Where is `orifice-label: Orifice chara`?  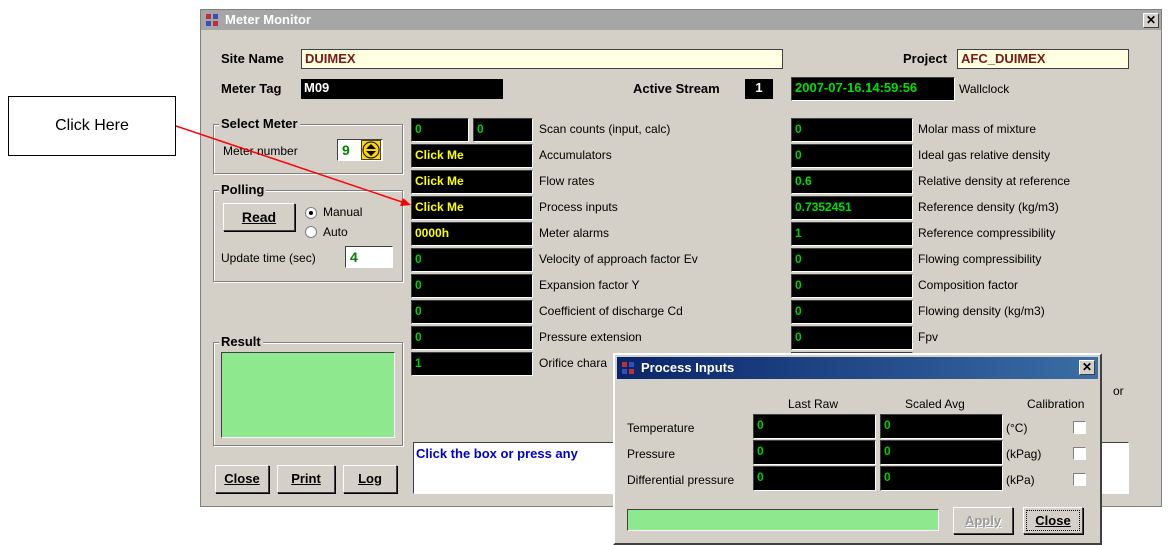
orifice-label: Orifice chara is located at coordinates (573, 363).